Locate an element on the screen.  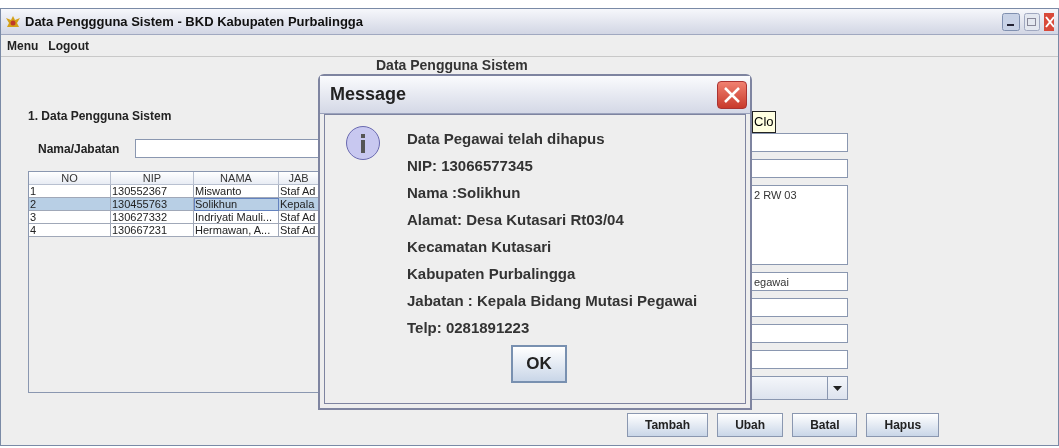
message-text: NIP: 13066577345 is located at coordinates (470, 166).